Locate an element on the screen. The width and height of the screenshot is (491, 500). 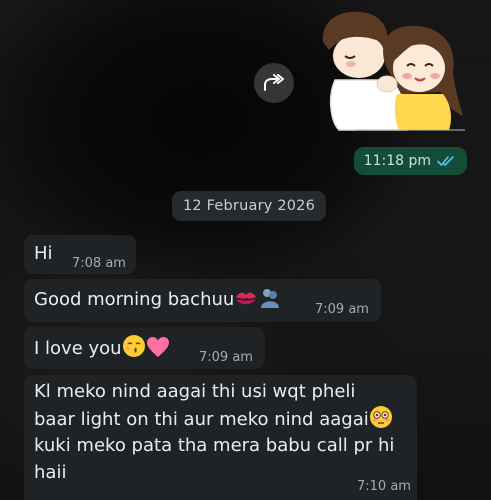
date-separator: 12 February 2026 is located at coordinates (249, 206).